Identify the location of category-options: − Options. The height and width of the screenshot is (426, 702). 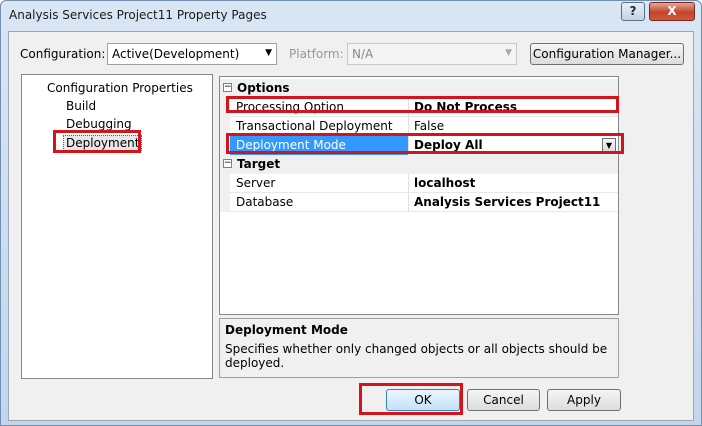
(419, 88).